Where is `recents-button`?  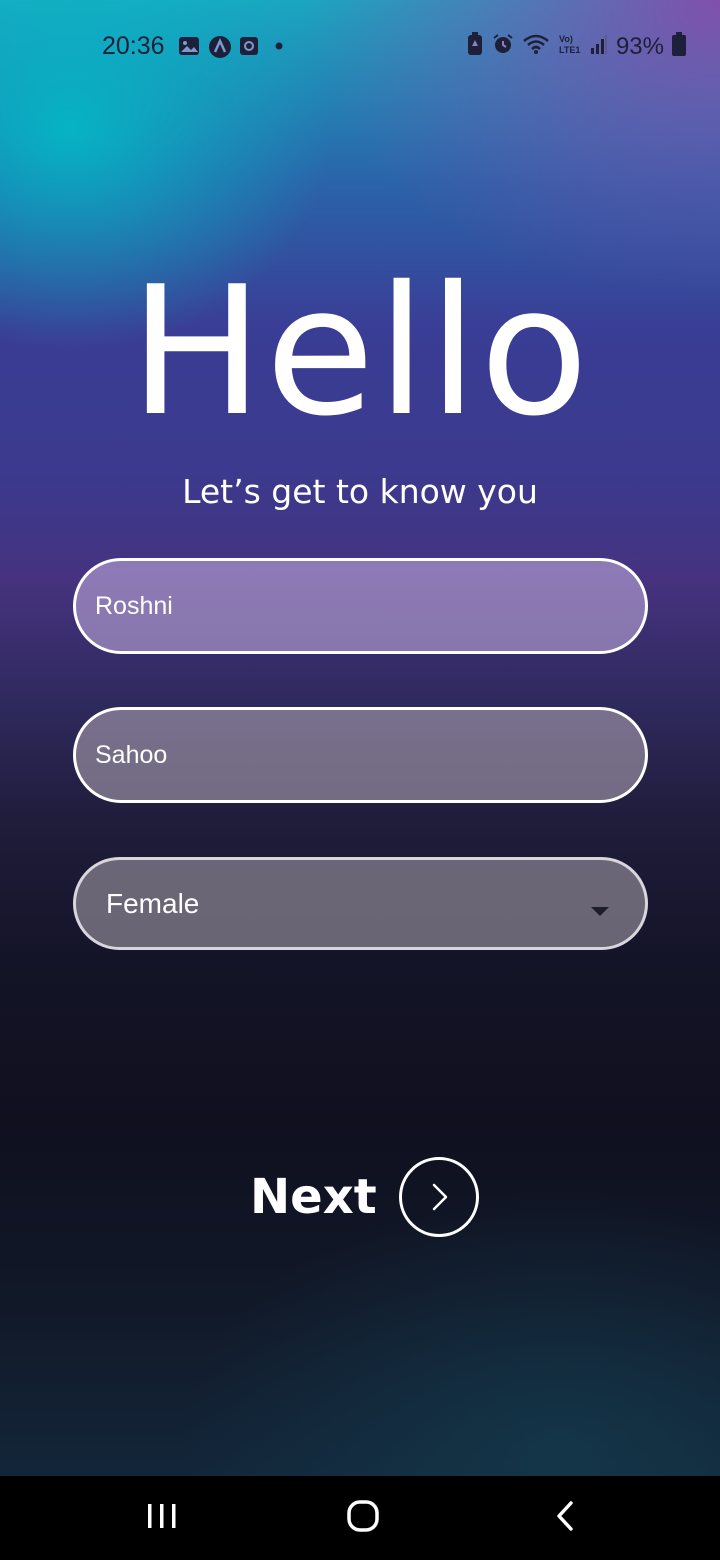 recents-button is located at coordinates (162, 1518).